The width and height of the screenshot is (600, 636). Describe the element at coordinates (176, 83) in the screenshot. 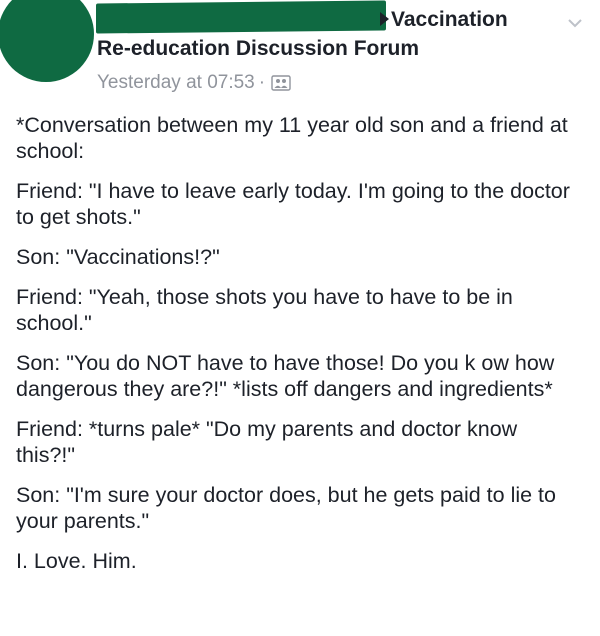

I see `post-timestamp: Yesterday at 07:53` at that location.